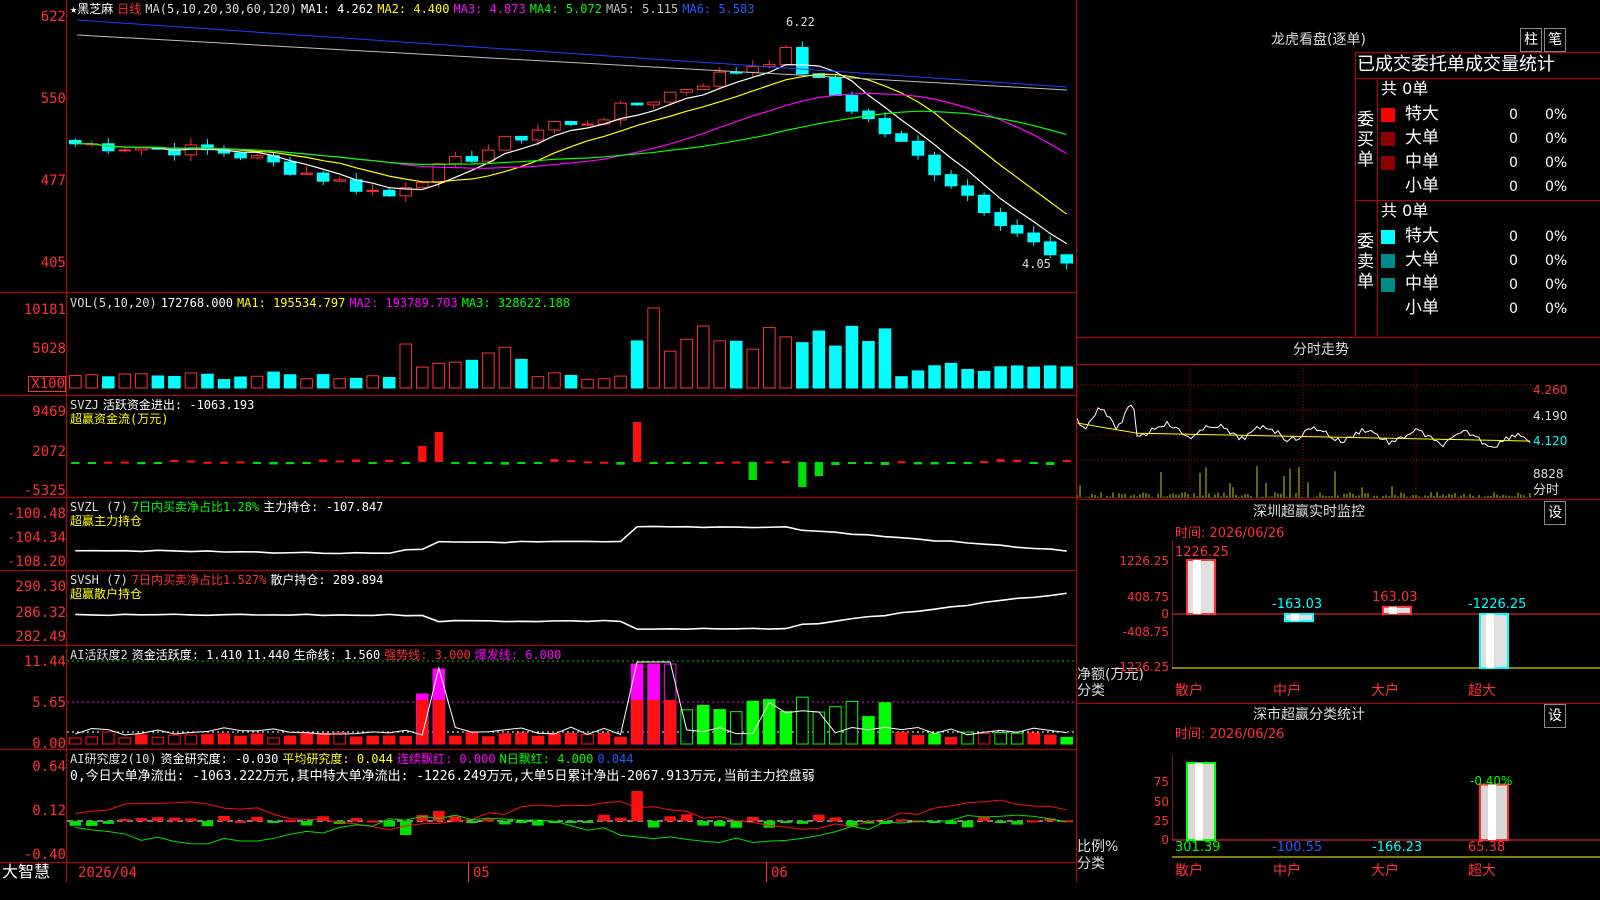 The width and height of the screenshot is (1600, 900). I want to click on stats-title: 深市超赢分类统计, so click(1309, 715).